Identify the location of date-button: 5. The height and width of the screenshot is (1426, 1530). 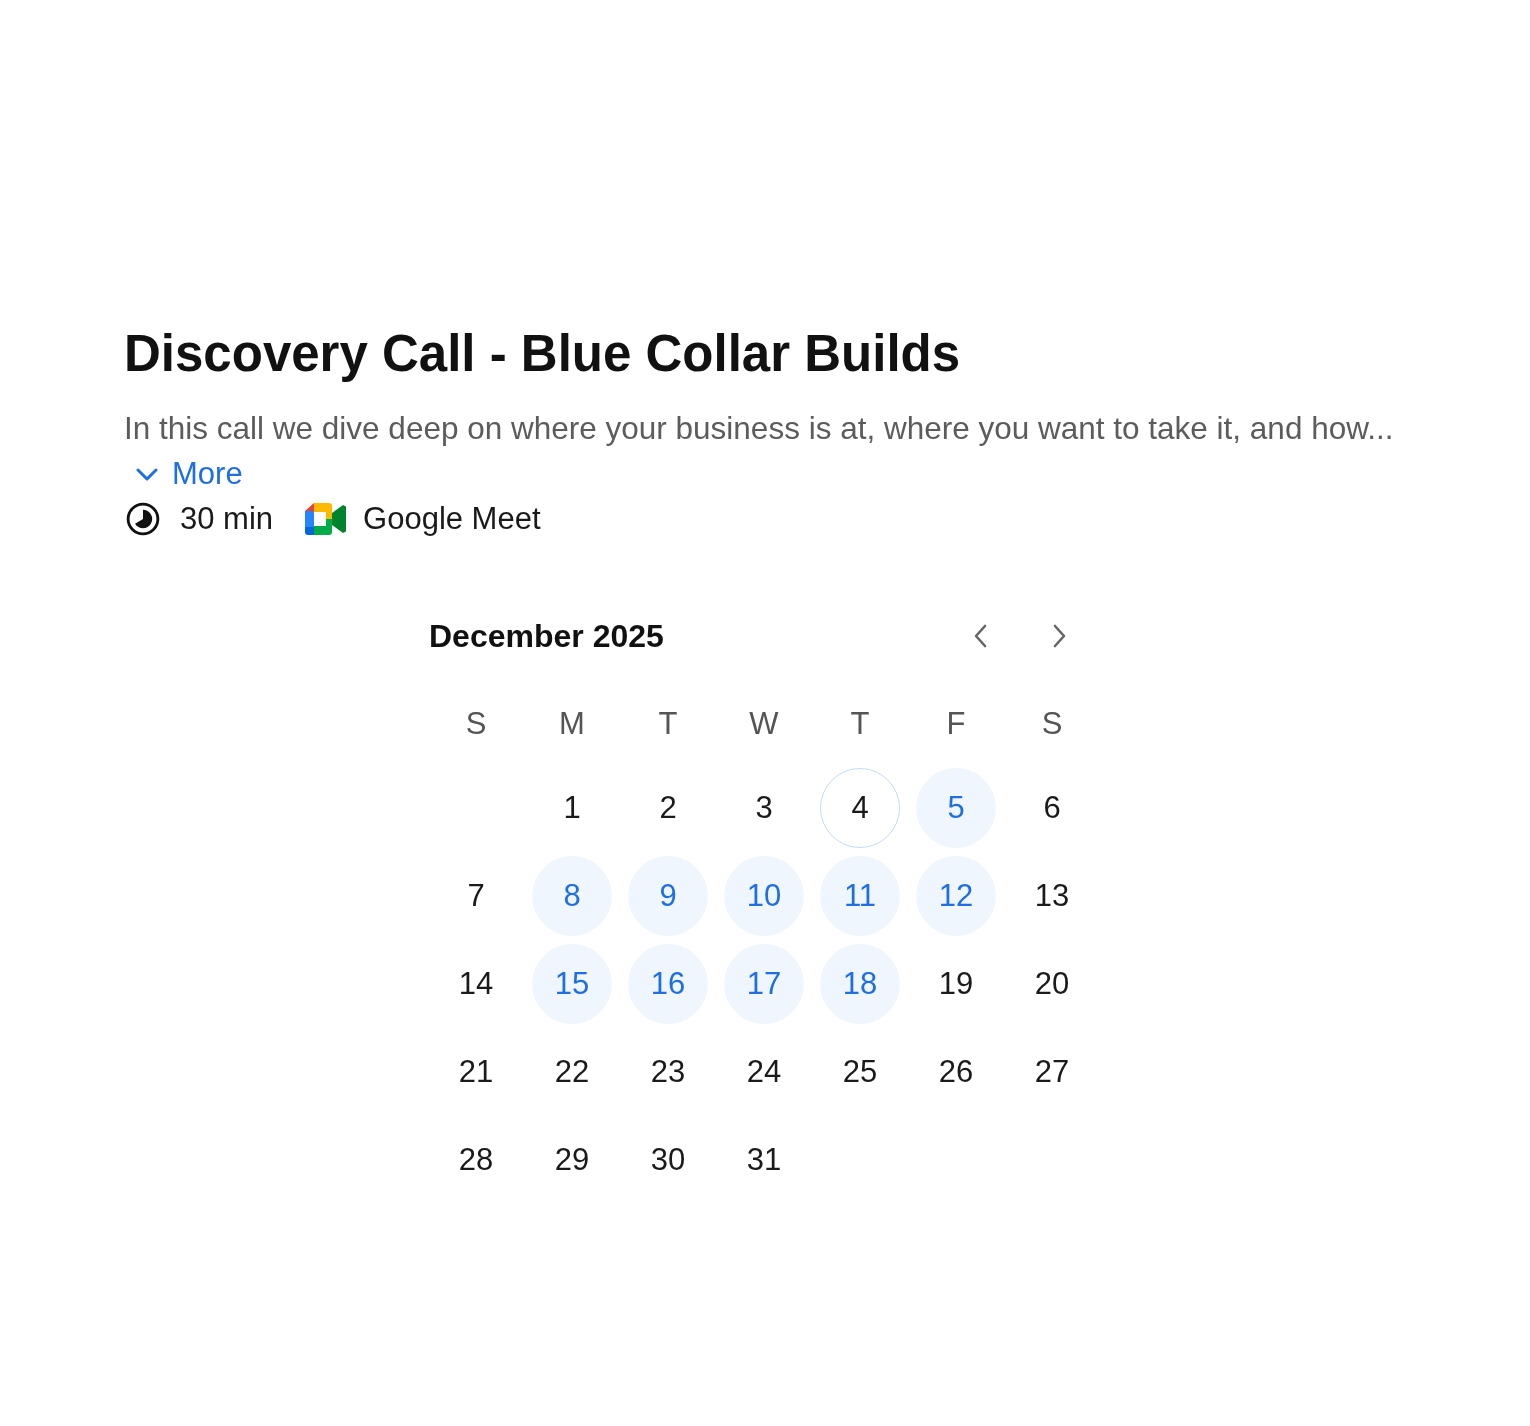
(956, 808).